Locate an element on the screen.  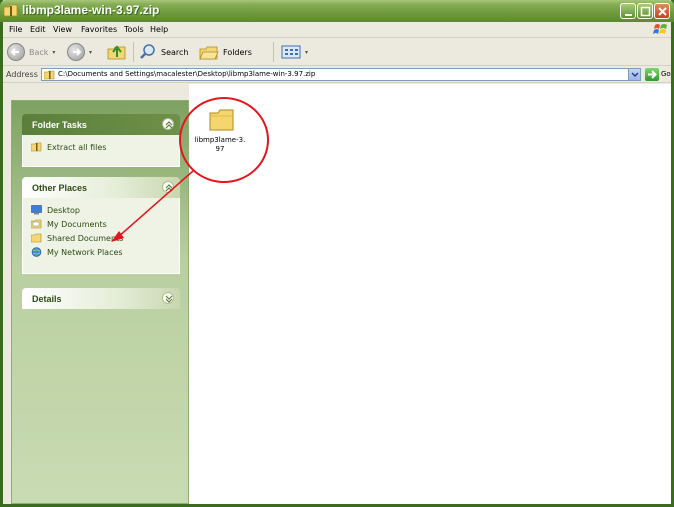
up-folder-button is located at coordinates (117, 52).